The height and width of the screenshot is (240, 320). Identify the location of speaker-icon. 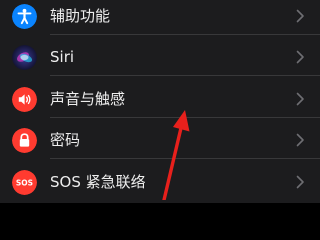
(24, 99).